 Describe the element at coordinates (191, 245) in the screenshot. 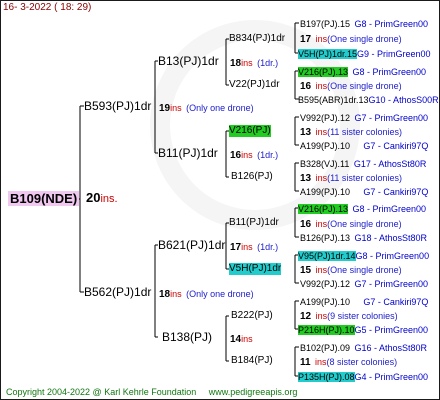

I see `gen2-item-3: B621(PJ)1dr` at that location.